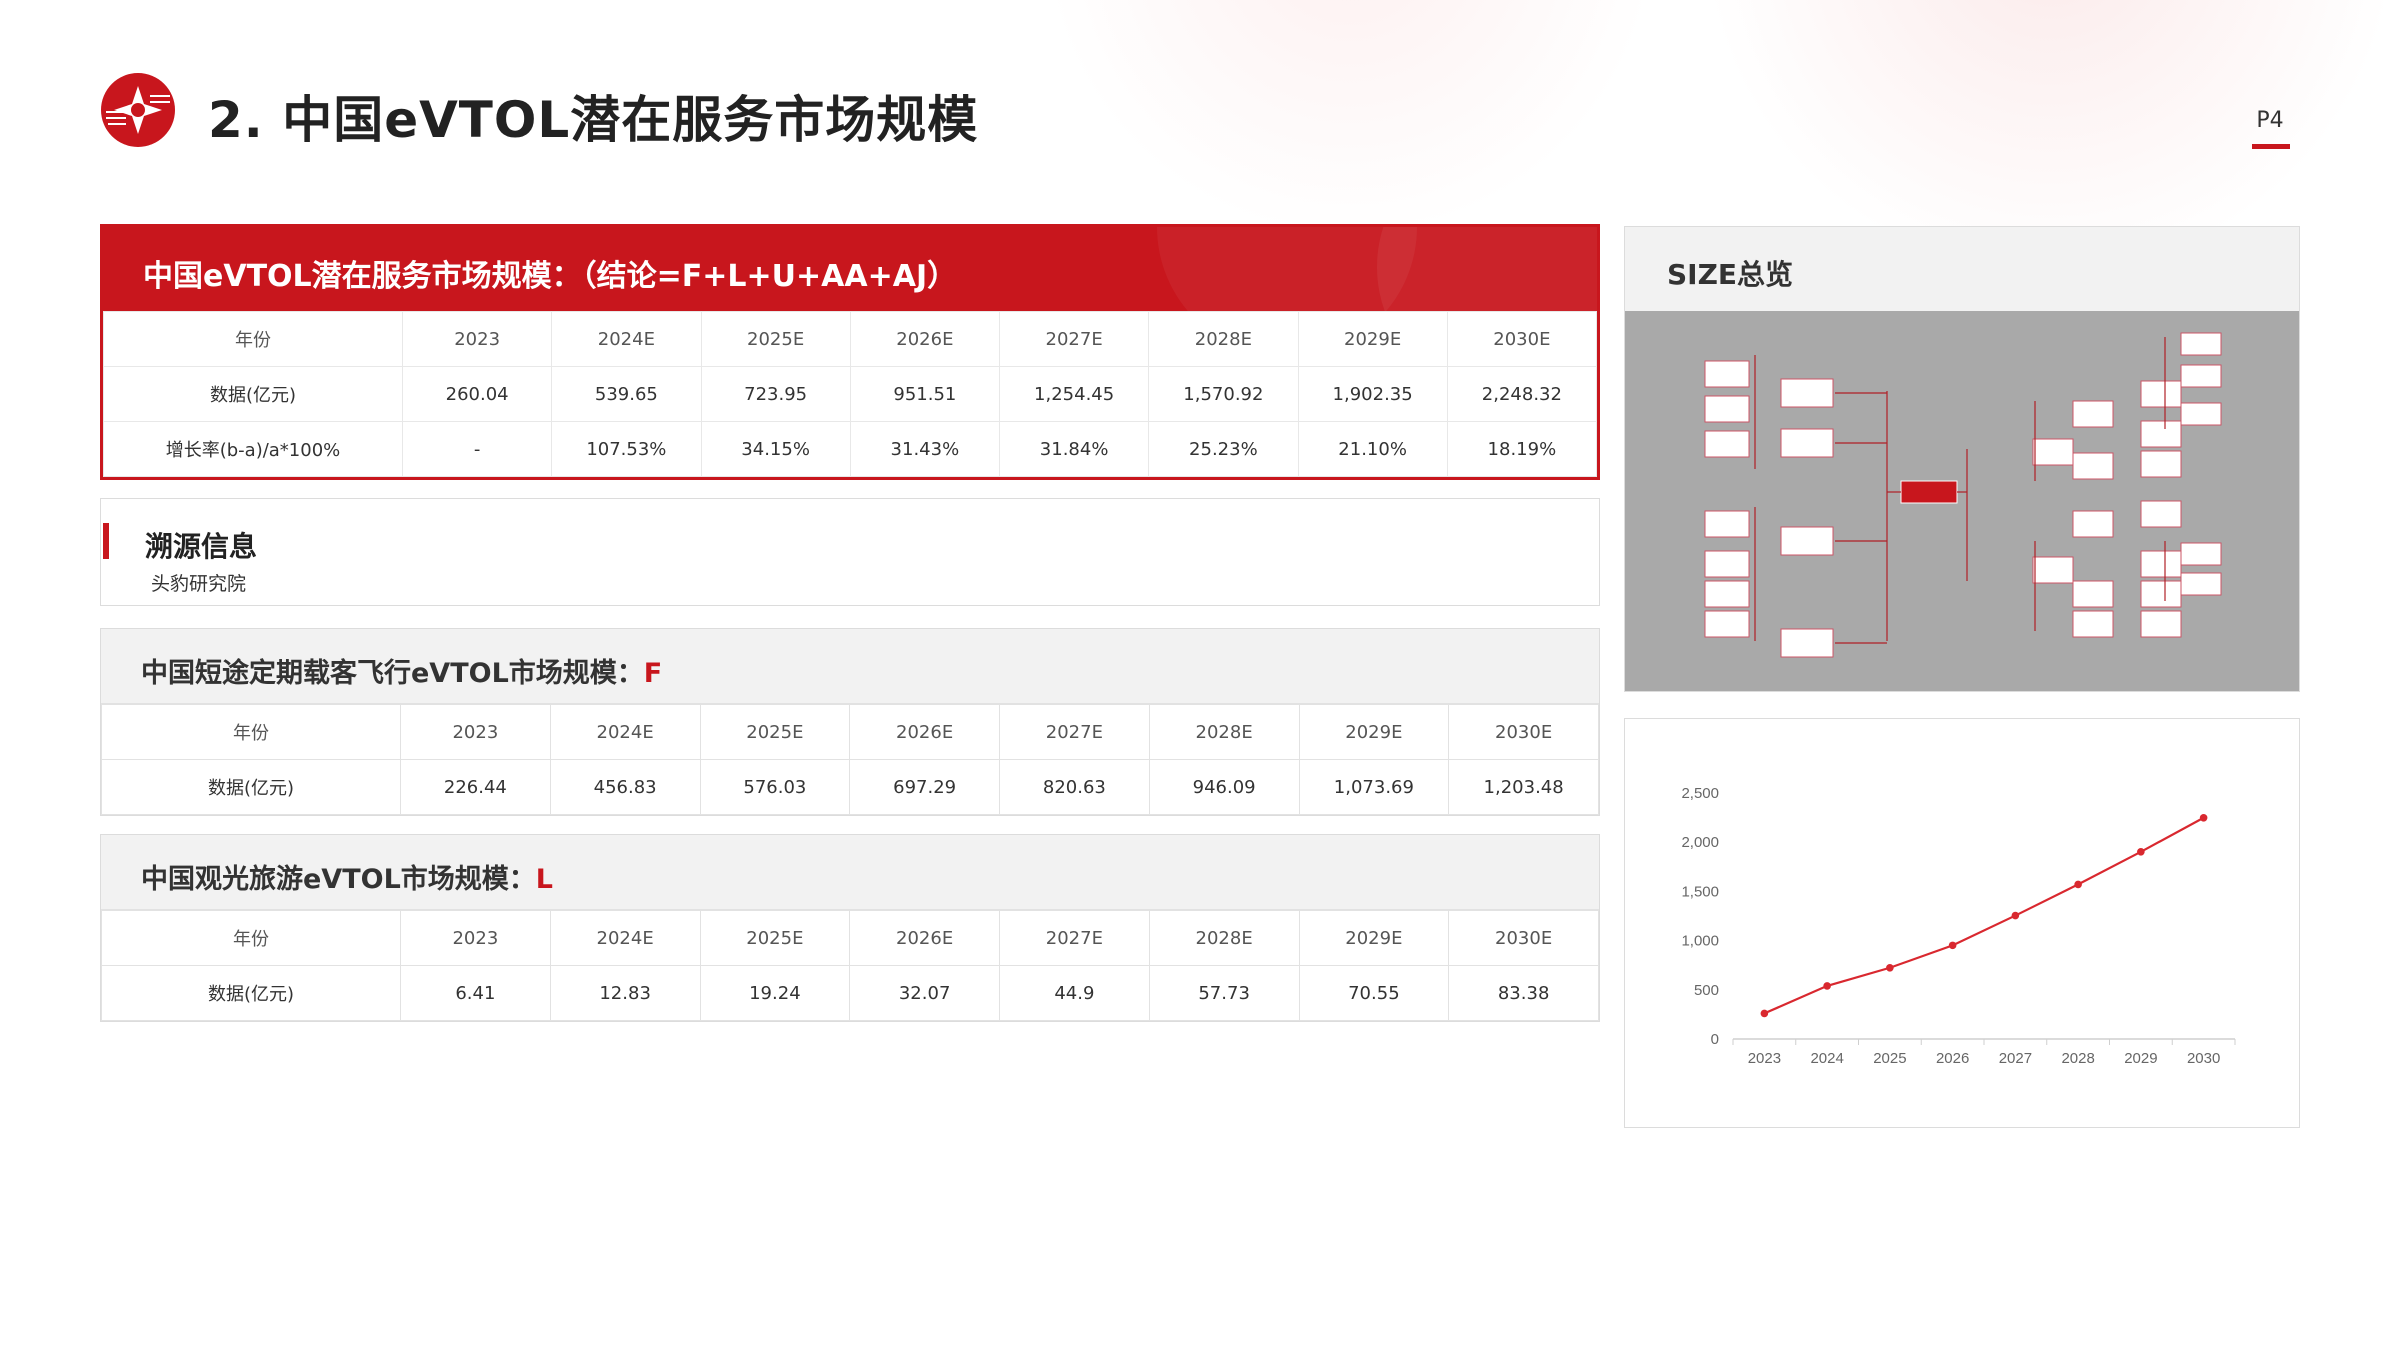 The image size is (2400, 1350). Describe the element at coordinates (2270, 120) in the screenshot. I see `page-number: P4` at that location.